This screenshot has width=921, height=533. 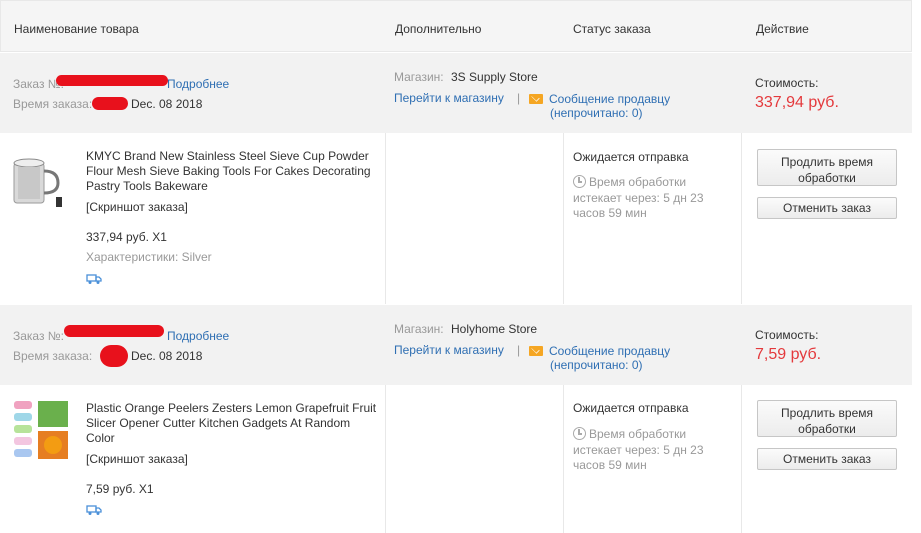 What do you see at coordinates (40, 181) in the screenshot?
I see `product-image-sieve` at bounding box center [40, 181].